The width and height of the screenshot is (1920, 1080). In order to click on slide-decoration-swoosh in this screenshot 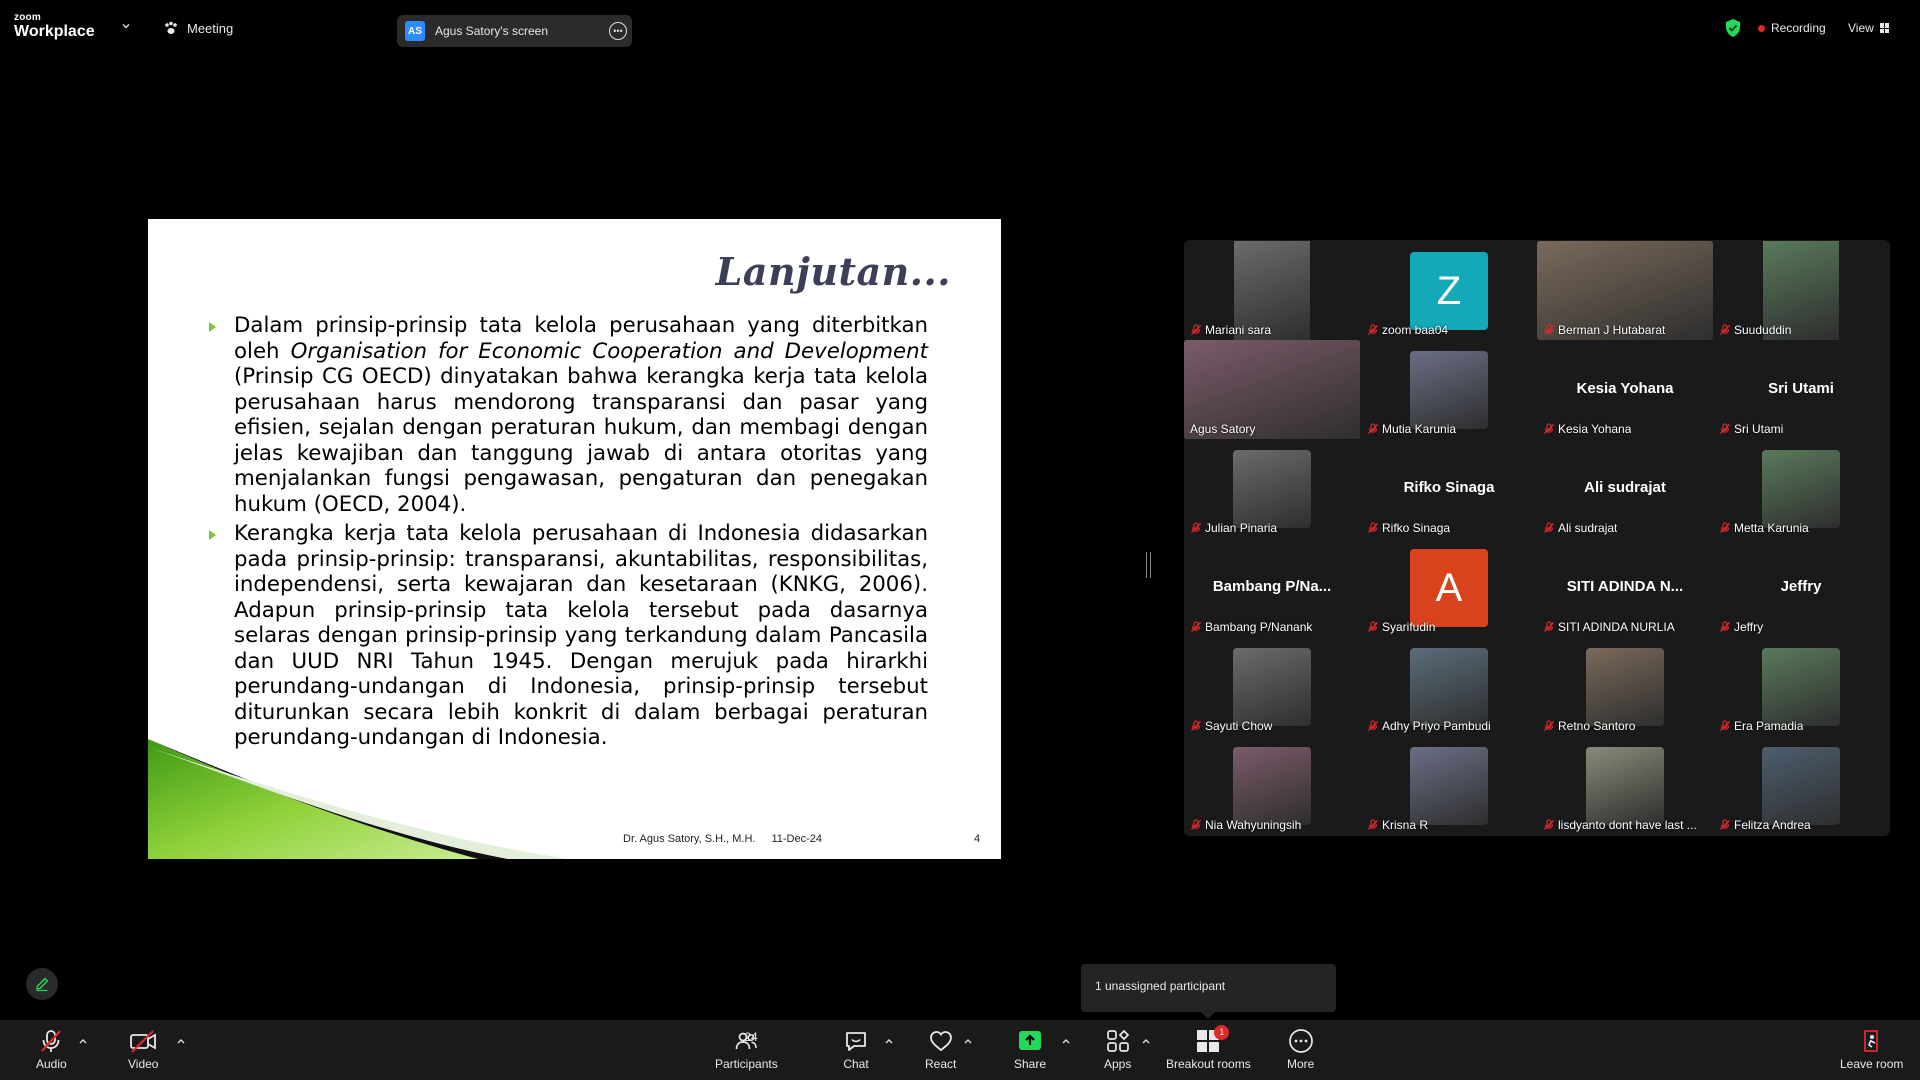, I will do `click(358, 799)`.